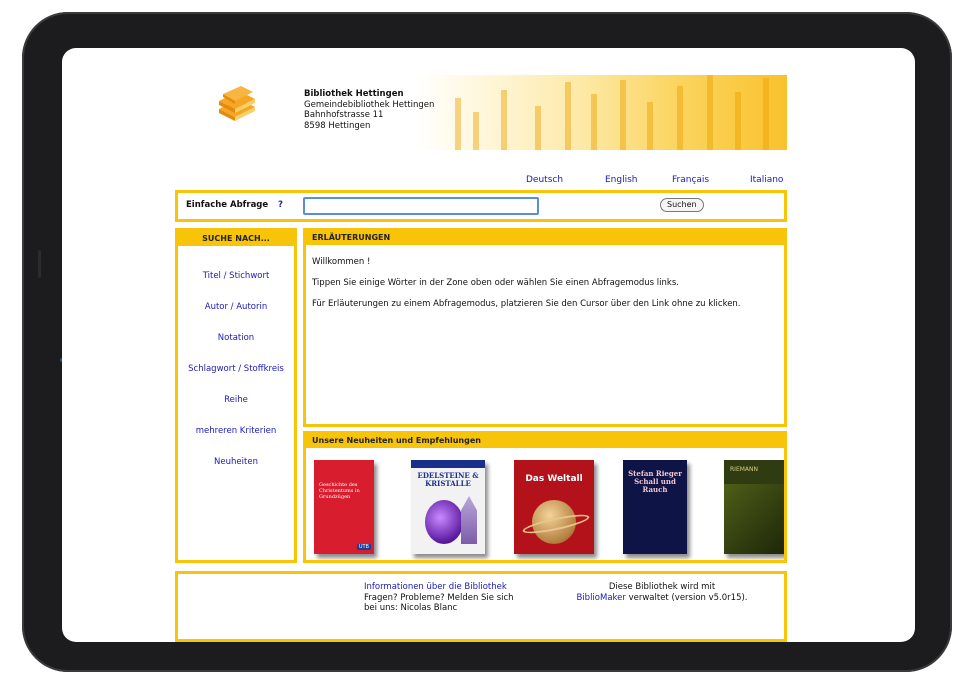 This screenshot has height=675, width=955. Describe the element at coordinates (236, 400) in the screenshot. I see `sidebar-item-series: Reihe` at that location.